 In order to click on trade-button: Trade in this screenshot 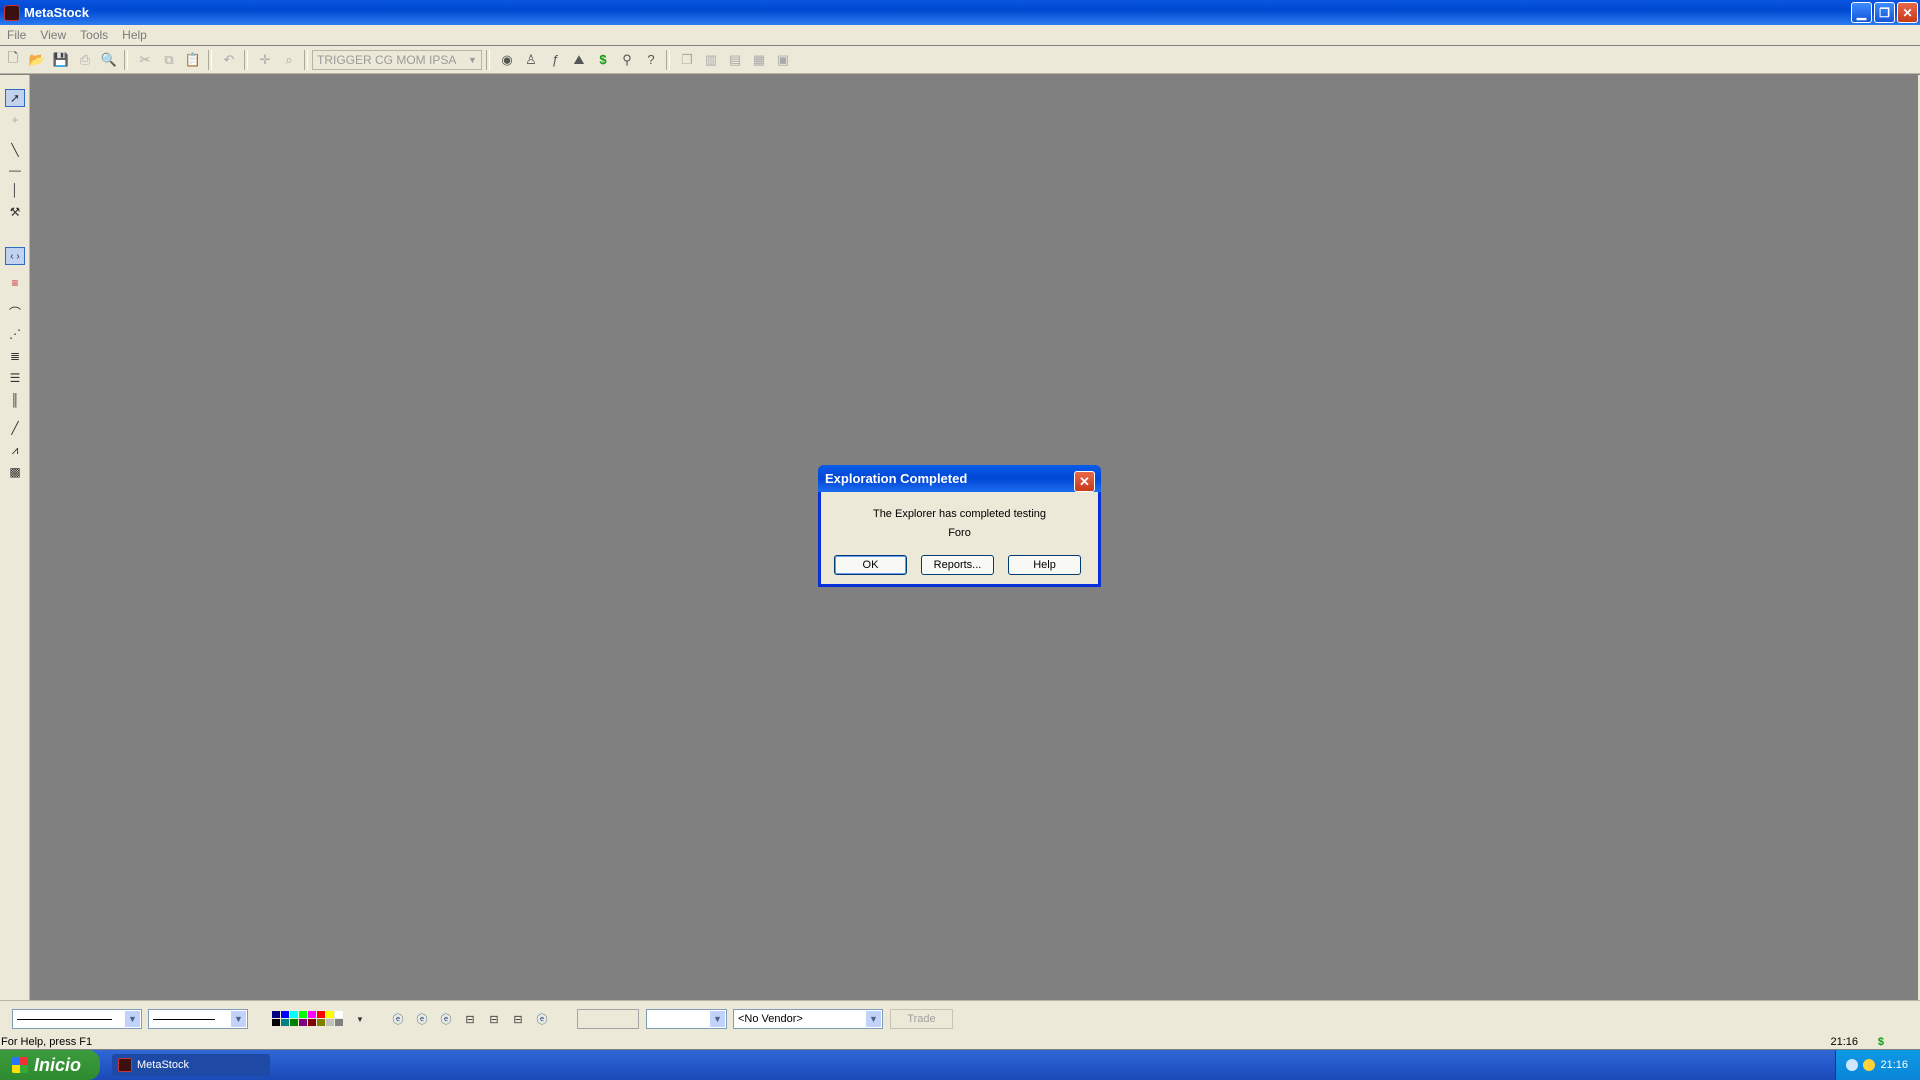, I will do `click(921, 1019)`.